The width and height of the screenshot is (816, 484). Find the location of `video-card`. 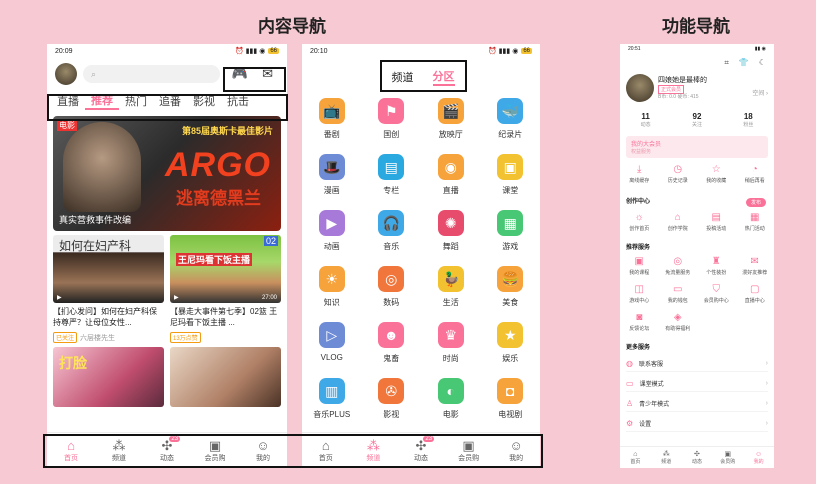

video-card is located at coordinates (225, 377).